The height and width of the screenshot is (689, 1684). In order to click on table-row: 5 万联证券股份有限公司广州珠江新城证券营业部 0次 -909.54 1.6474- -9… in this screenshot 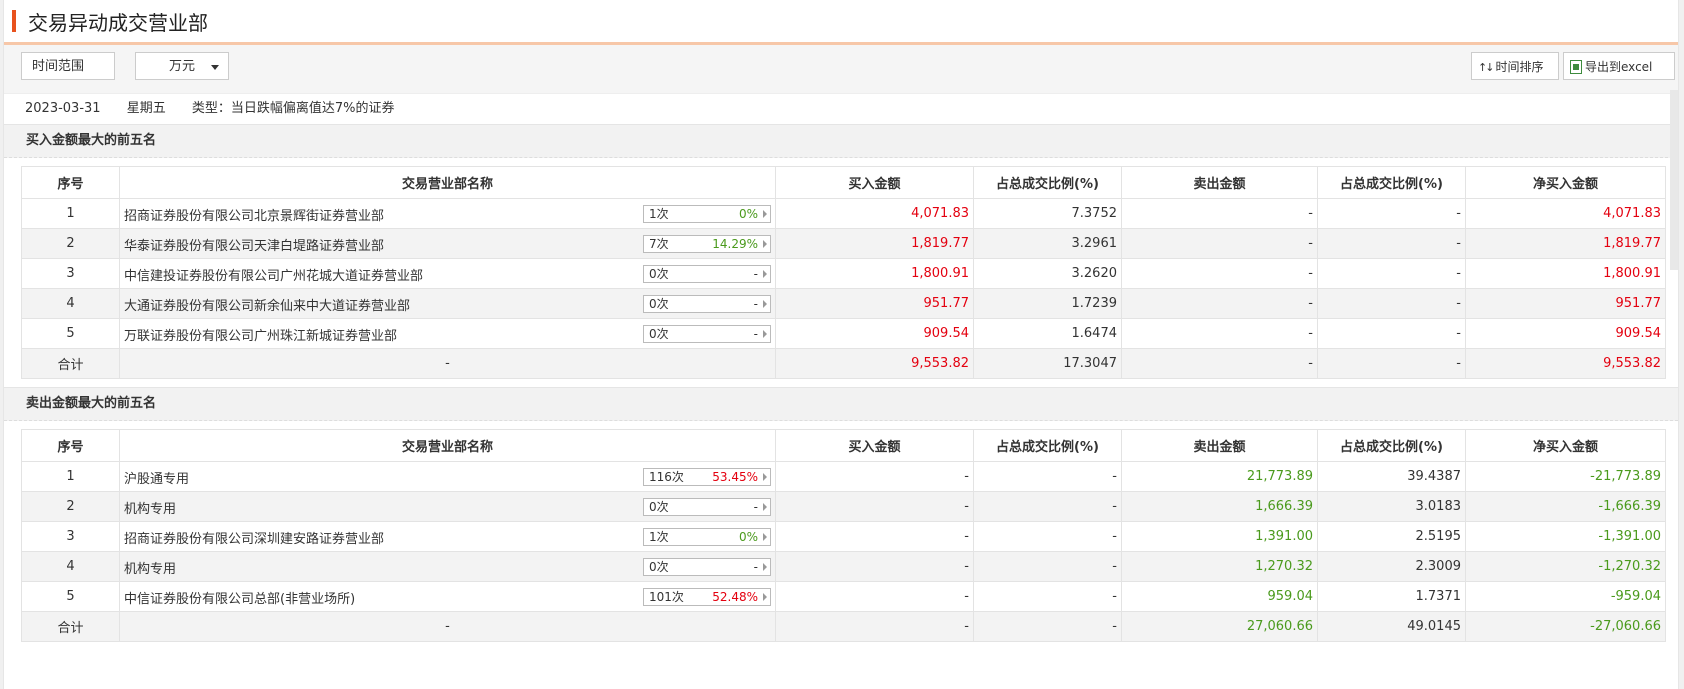, I will do `click(843, 333)`.